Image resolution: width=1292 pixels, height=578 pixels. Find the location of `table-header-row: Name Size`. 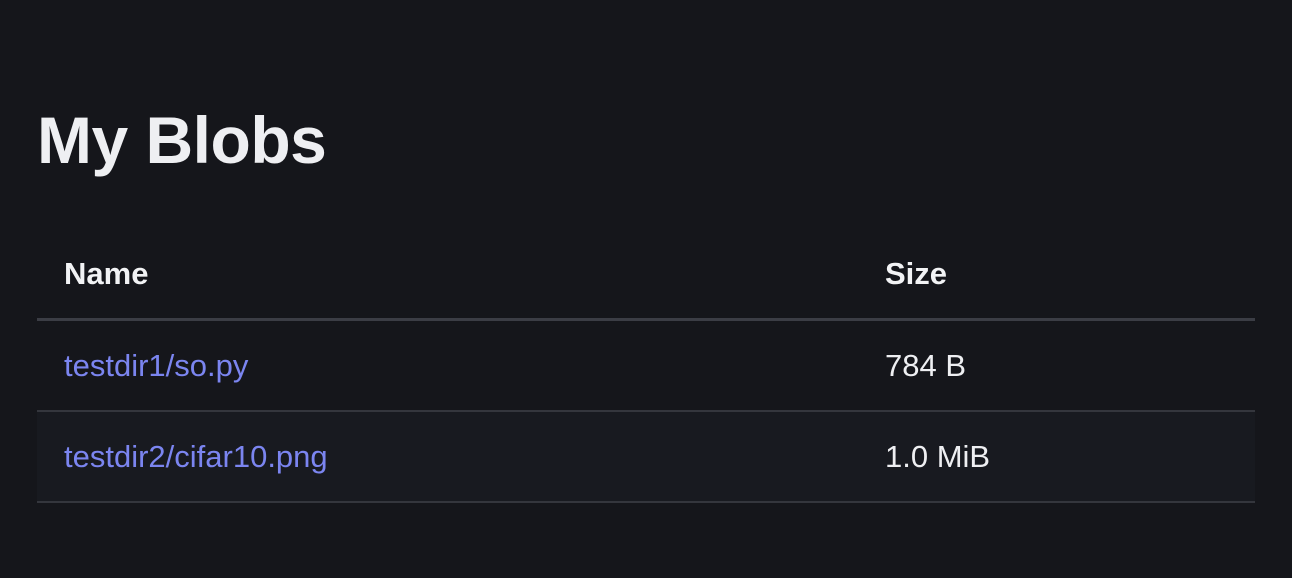

table-header-row: Name Size is located at coordinates (646, 275).